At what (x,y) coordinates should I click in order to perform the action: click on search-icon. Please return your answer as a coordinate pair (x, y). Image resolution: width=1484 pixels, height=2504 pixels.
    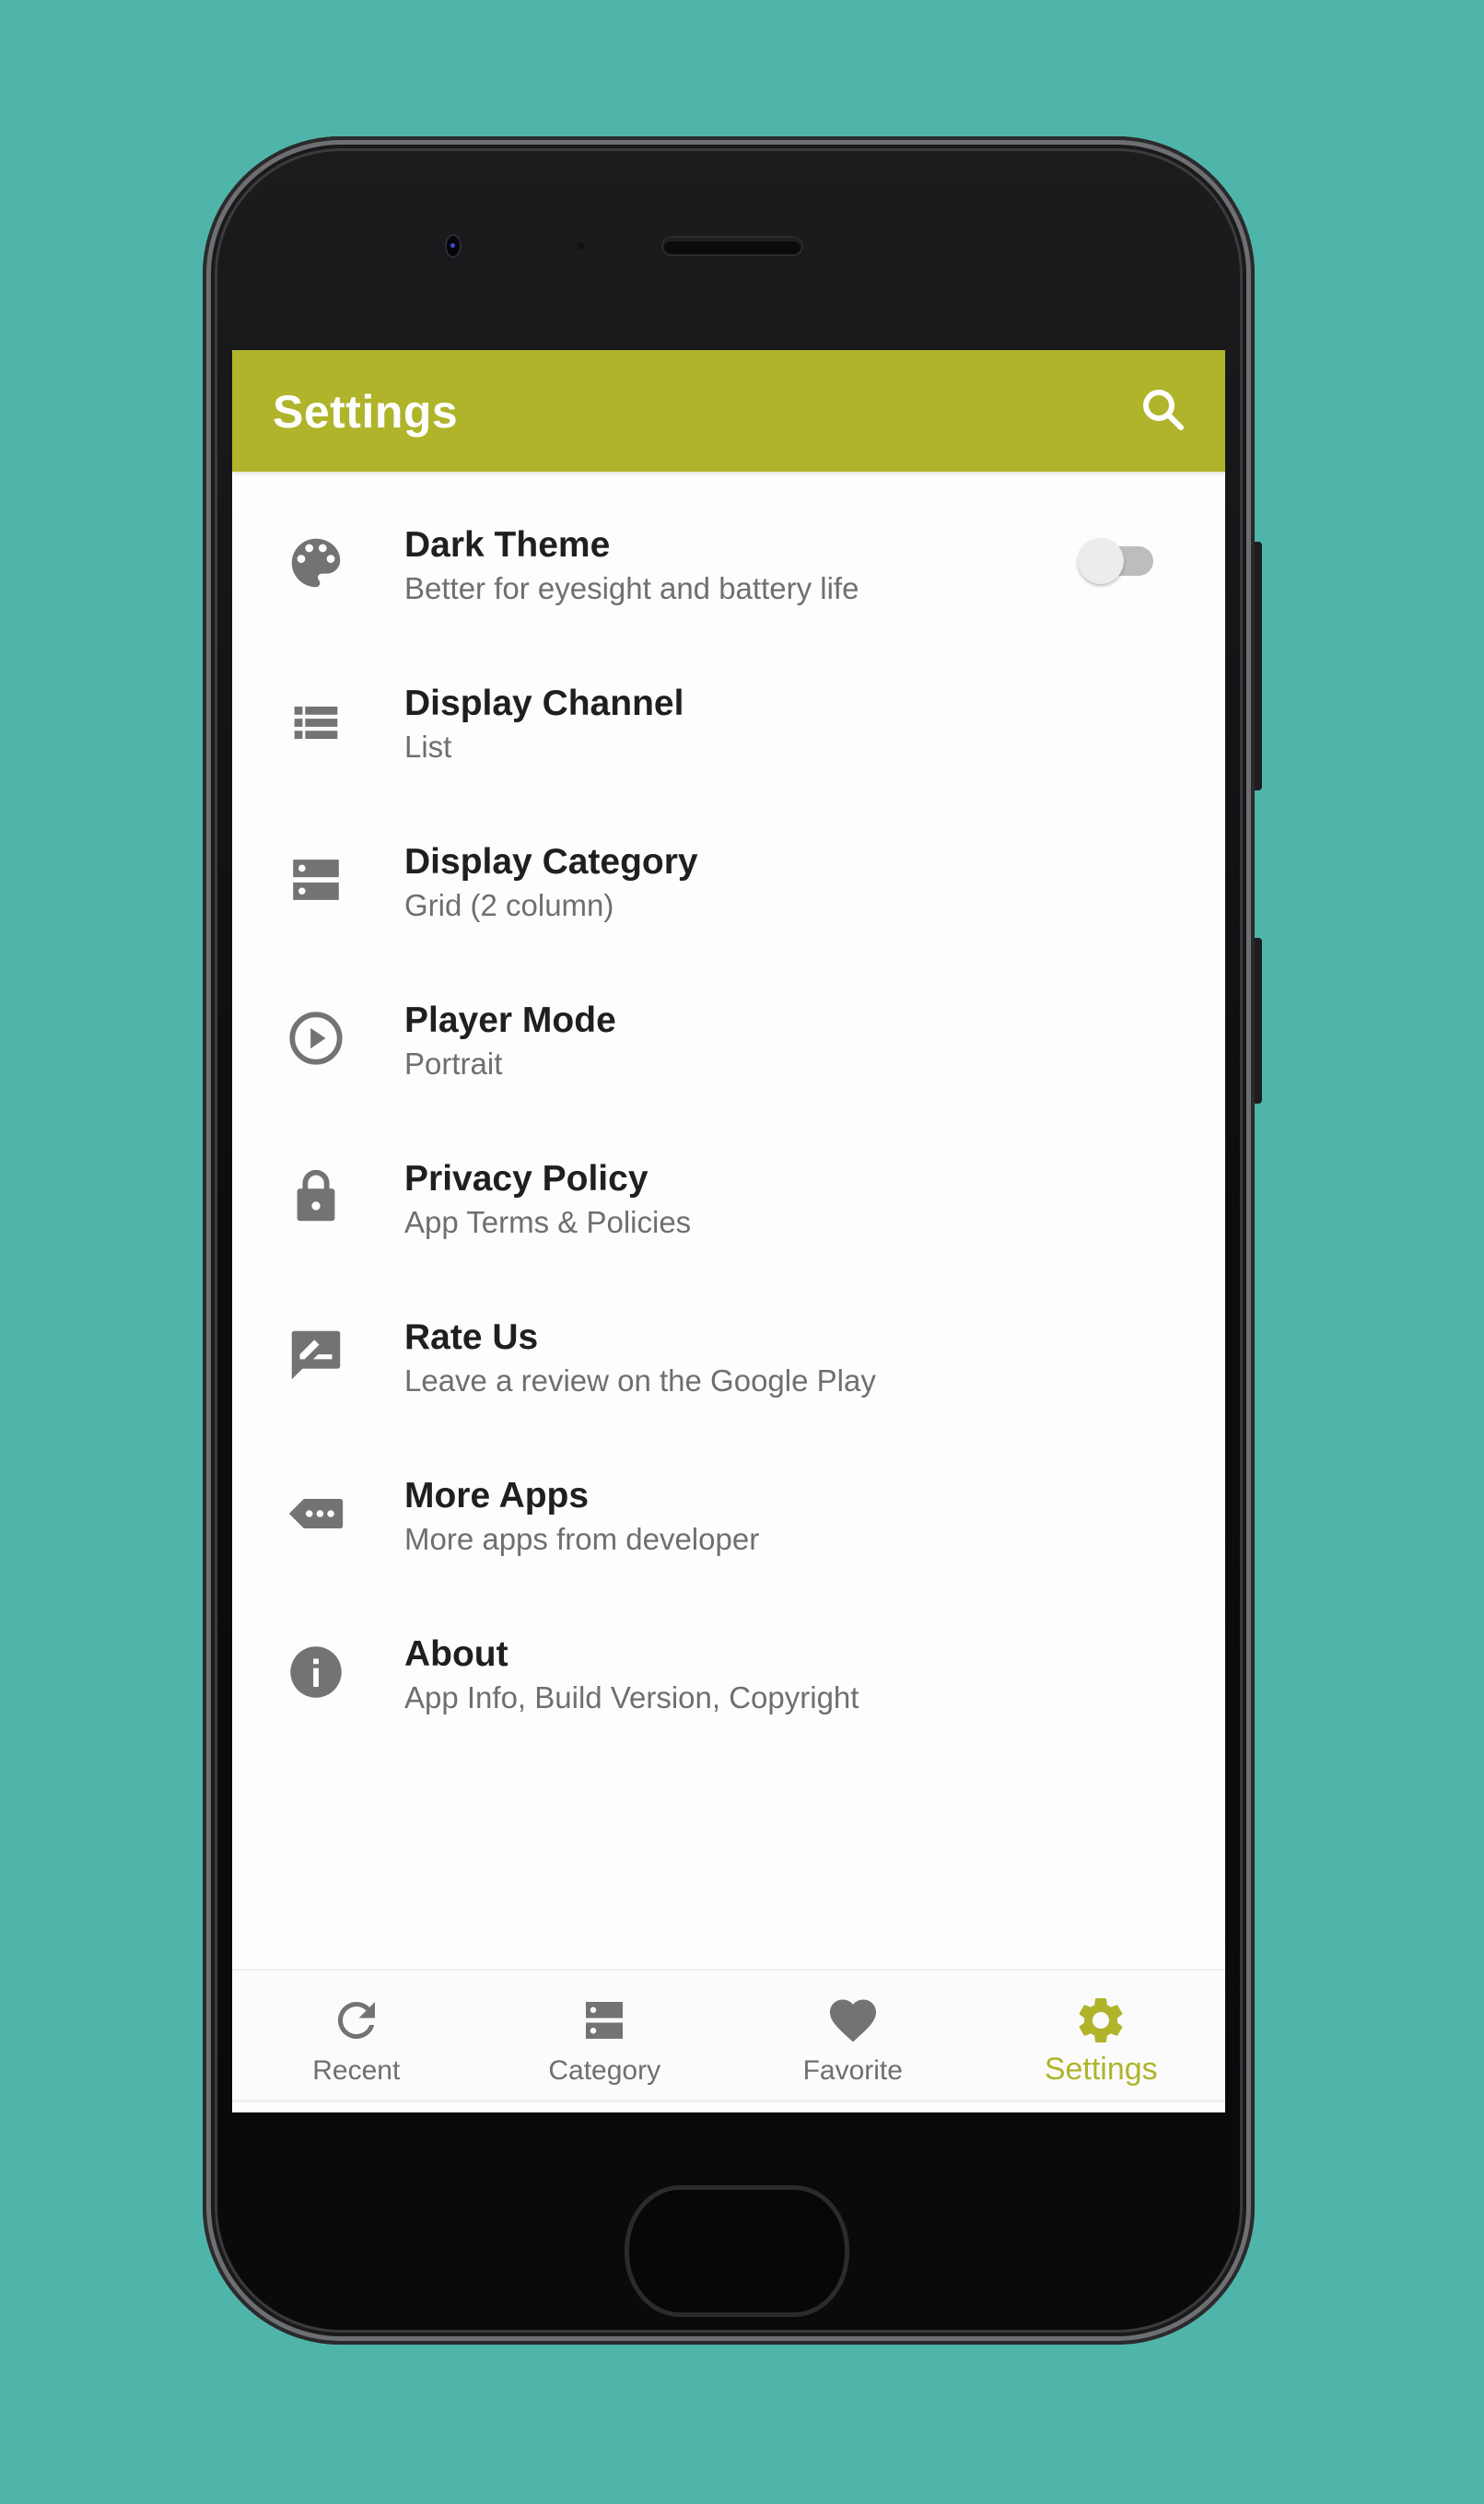
    Looking at the image, I should click on (1163, 410).